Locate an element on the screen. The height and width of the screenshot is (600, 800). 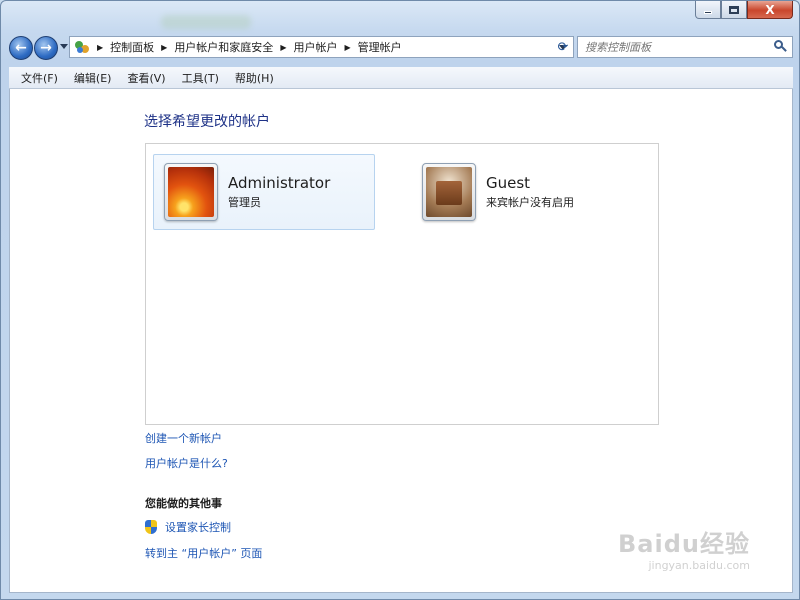
refresh-button: ⟳ is located at coordinates (563, 47).